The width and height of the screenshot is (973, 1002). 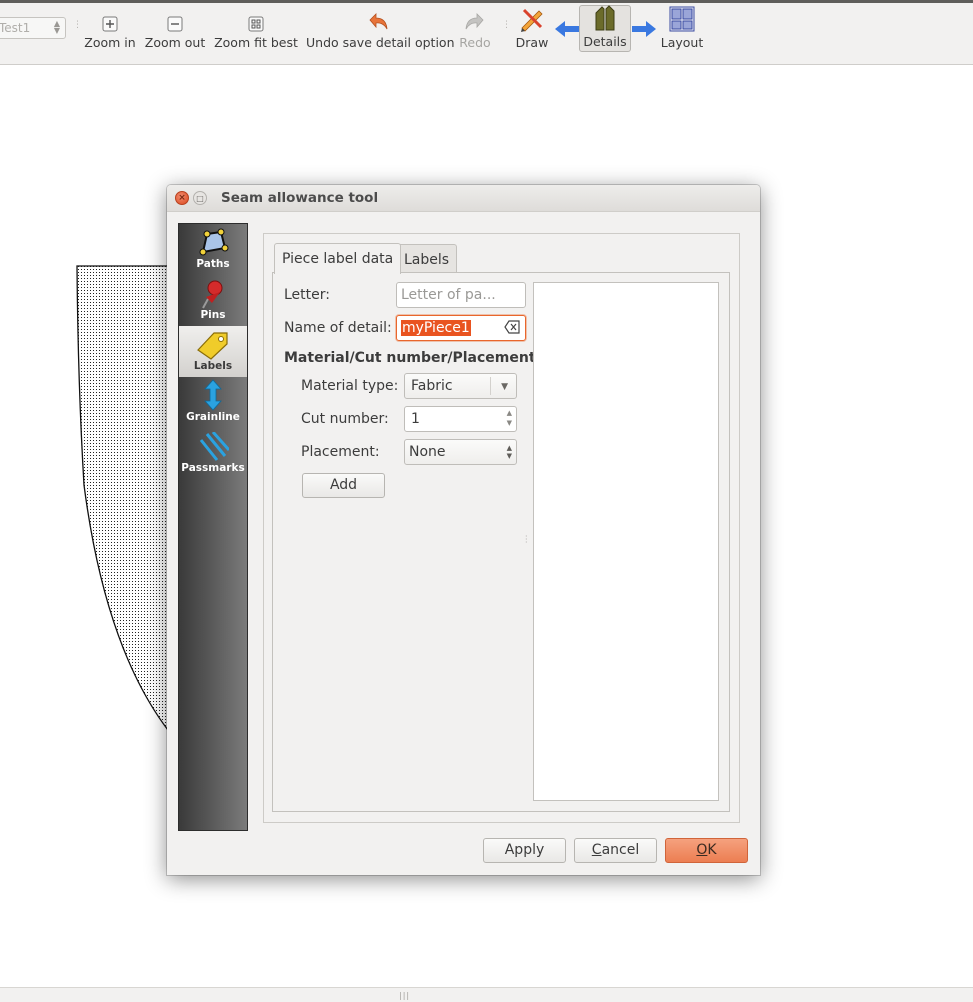 I want to click on pattern-piece-combo: Test1 ▲ ▼, so click(x=33, y=28).